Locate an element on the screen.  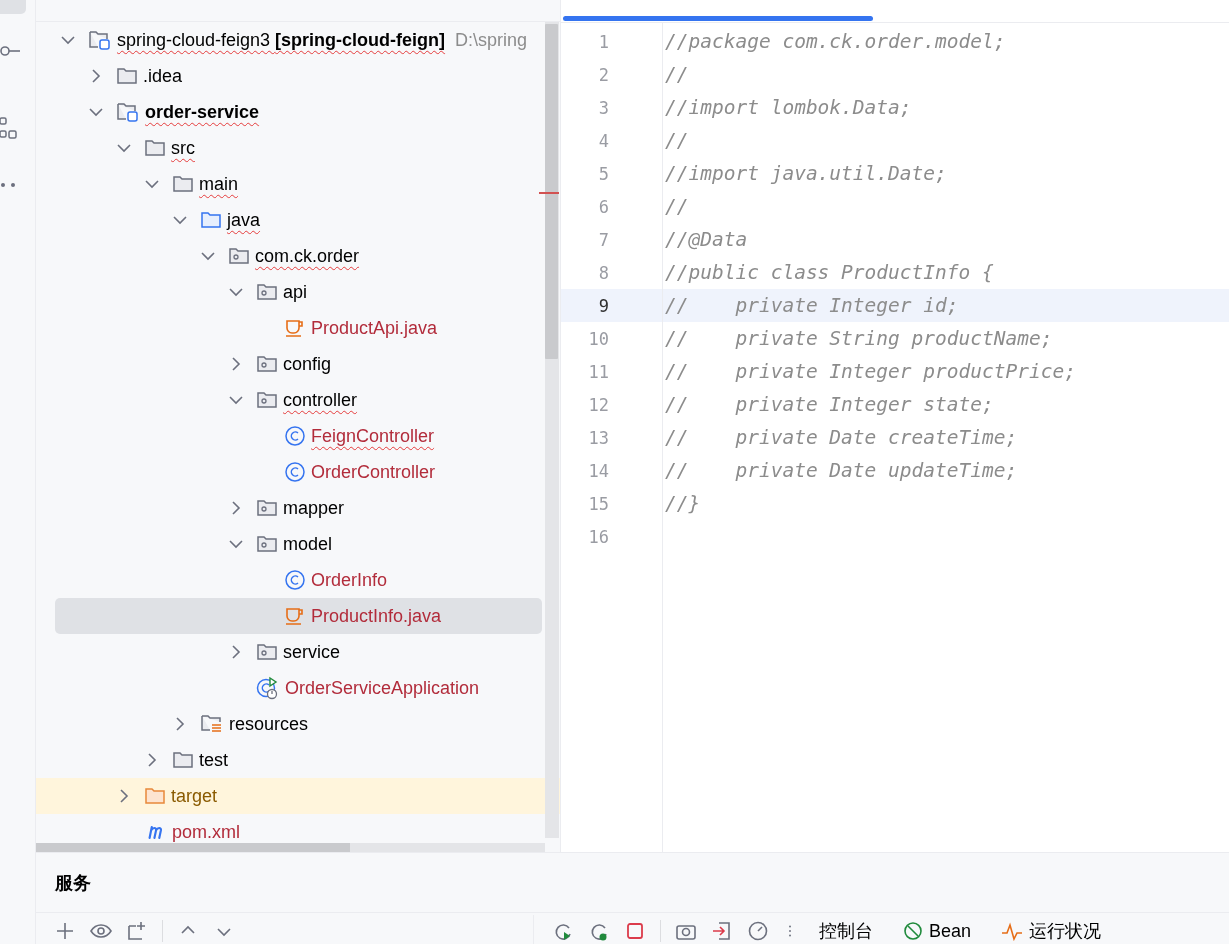
line-number: 13 is located at coordinates (598, 437).